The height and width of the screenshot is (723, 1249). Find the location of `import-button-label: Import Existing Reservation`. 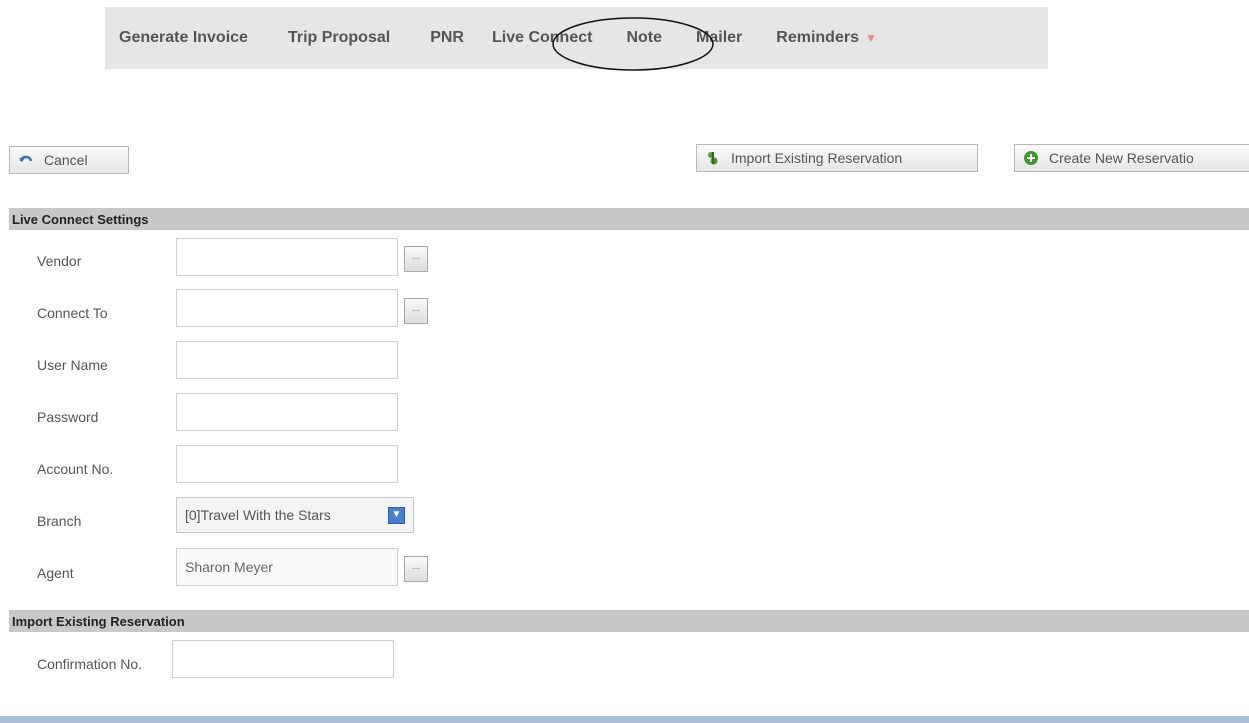

import-button-label: Import Existing Reservation is located at coordinates (817, 158).